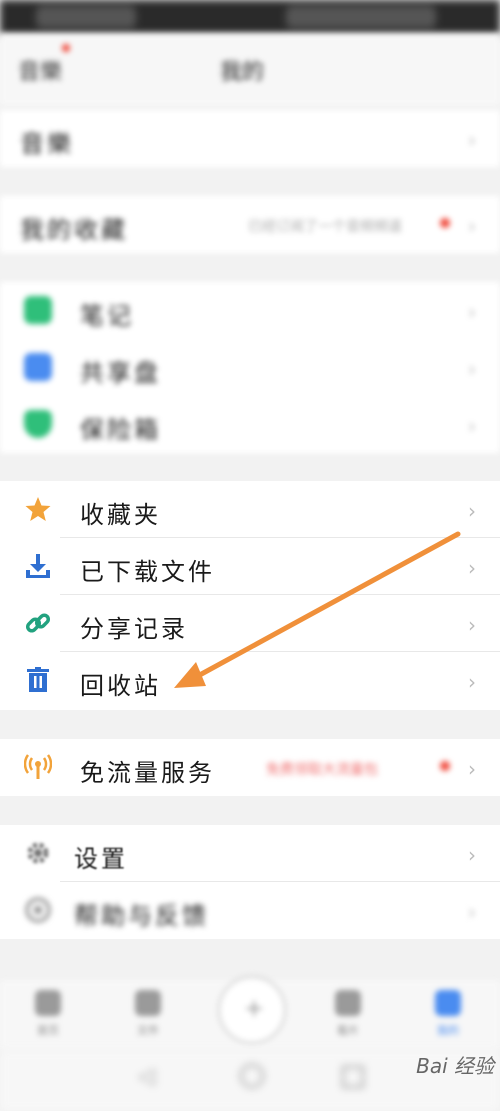  What do you see at coordinates (448, 1003) in the screenshot?
I see `user-icon` at bounding box center [448, 1003].